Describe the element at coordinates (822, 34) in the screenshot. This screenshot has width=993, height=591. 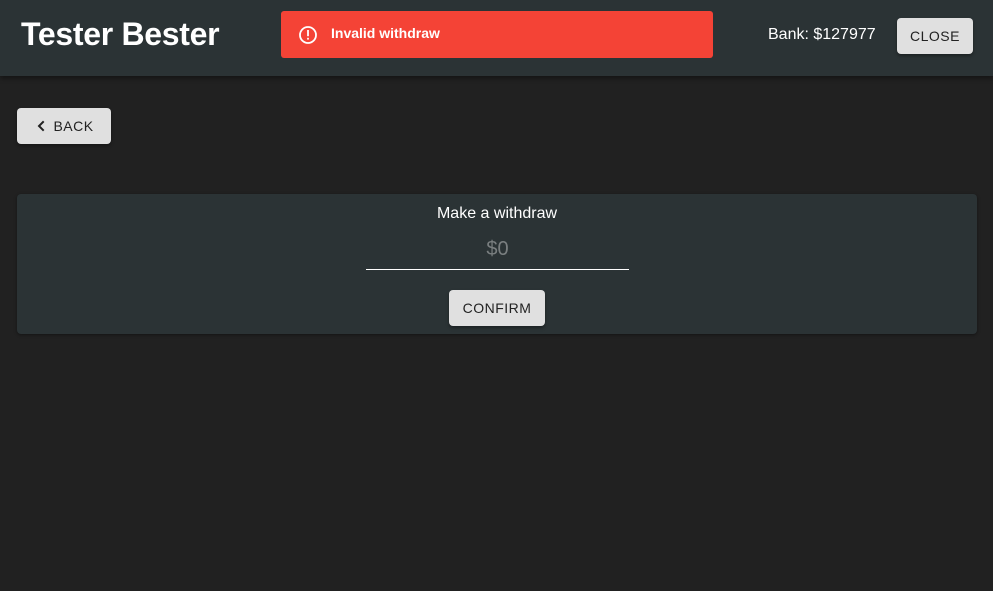
I see `bank-balance: Bank: $127977` at that location.